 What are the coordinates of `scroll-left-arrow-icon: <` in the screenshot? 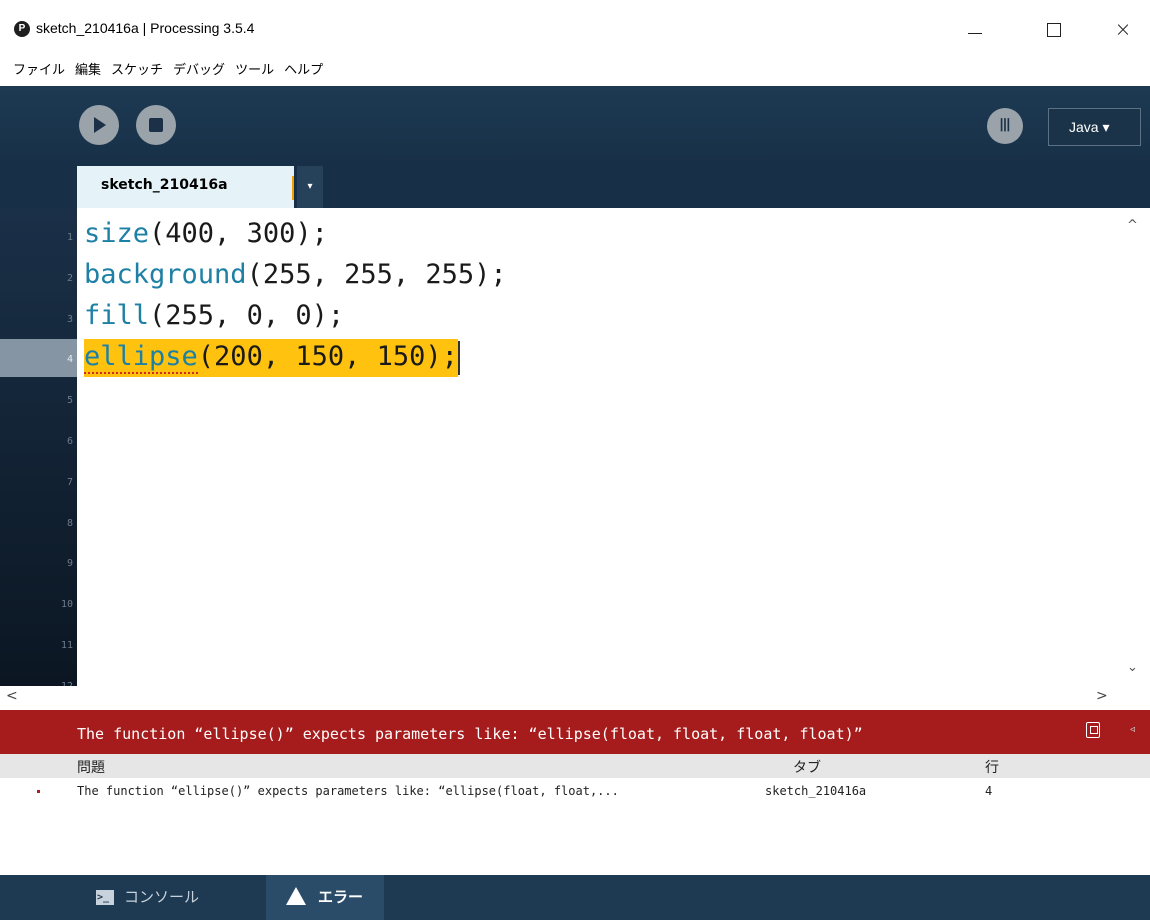 It's located at (12, 696).